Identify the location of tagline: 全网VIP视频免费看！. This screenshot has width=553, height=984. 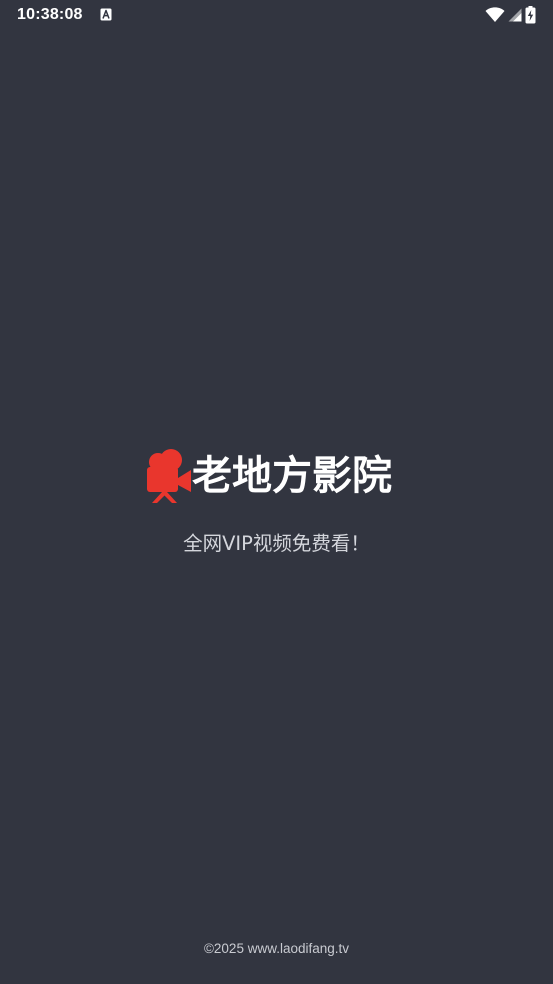
(276, 543).